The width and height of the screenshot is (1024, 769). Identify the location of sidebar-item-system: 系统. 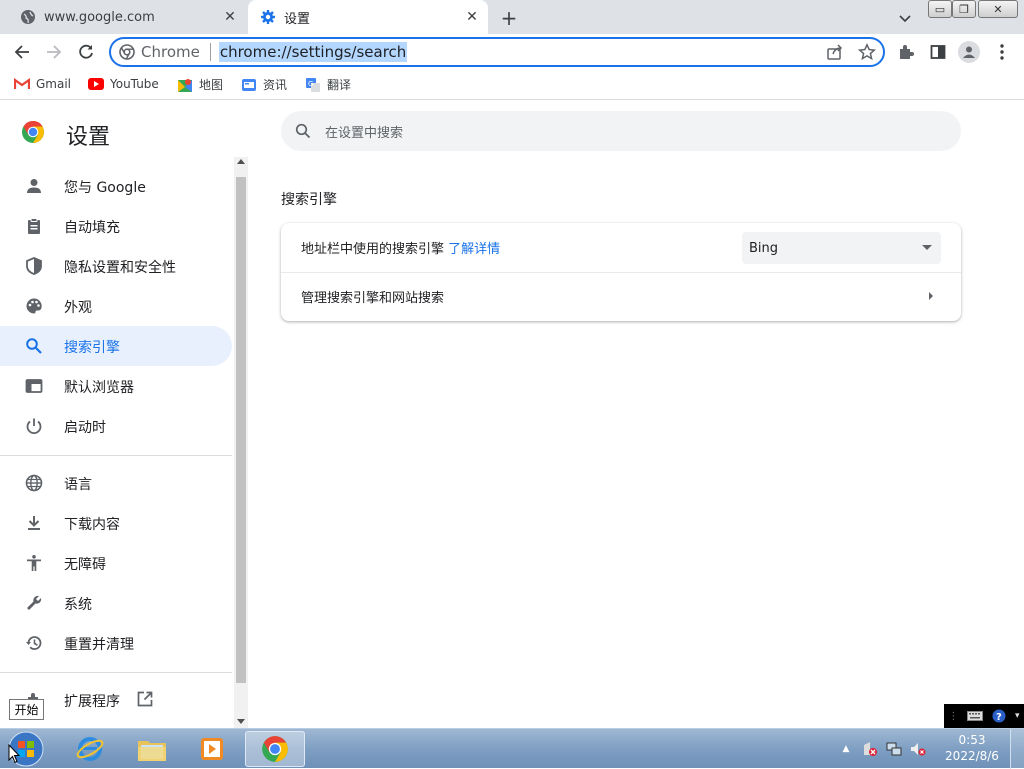
(116, 603).